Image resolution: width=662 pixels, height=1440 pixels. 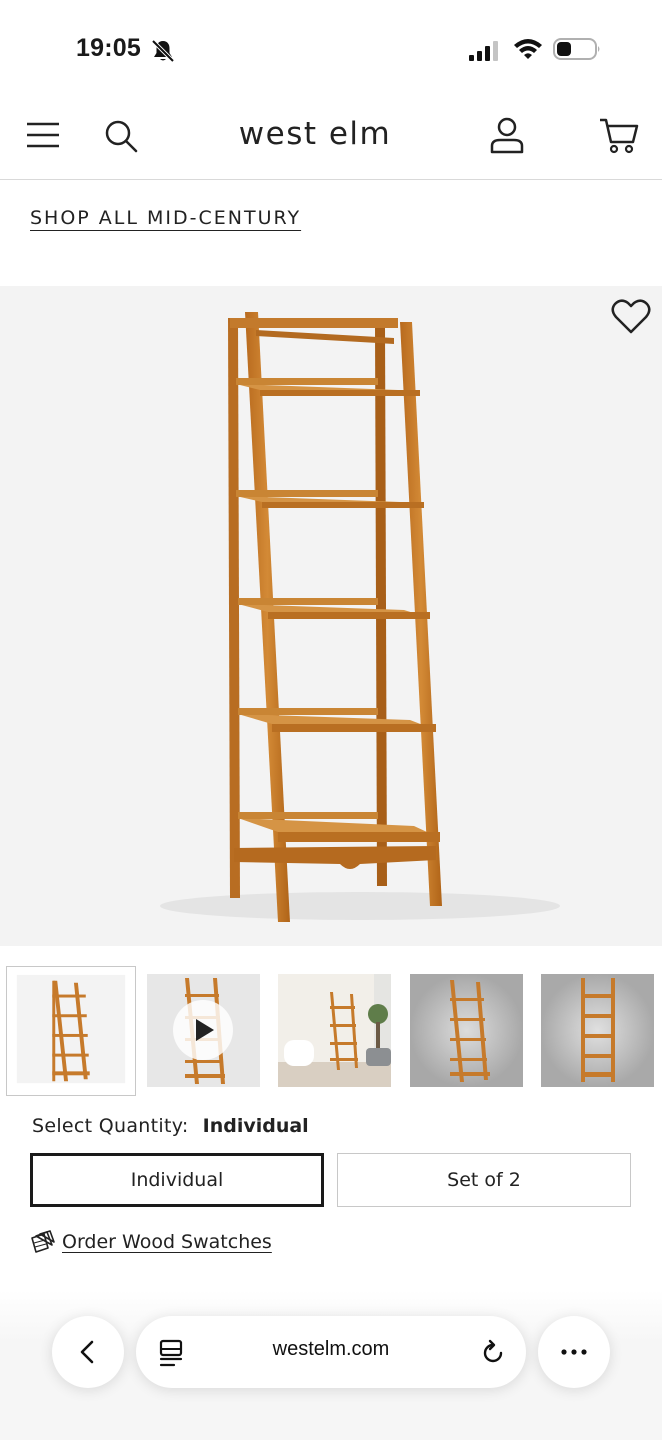 I want to click on thumb-product-image, so click(x=71, y=1031).